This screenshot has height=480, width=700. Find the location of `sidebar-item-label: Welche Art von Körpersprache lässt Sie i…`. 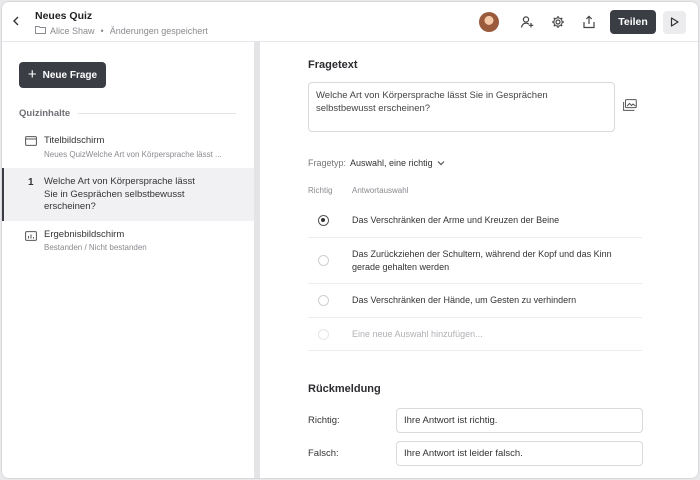

sidebar-item-label: Welche Art von Körpersprache lässt Sie i… is located at coordinates (119, 194).